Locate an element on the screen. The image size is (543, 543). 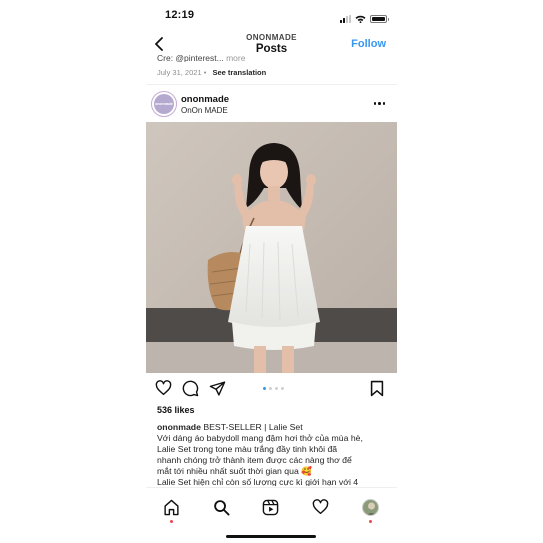
tab-reels is located at coordinates (270, 507).